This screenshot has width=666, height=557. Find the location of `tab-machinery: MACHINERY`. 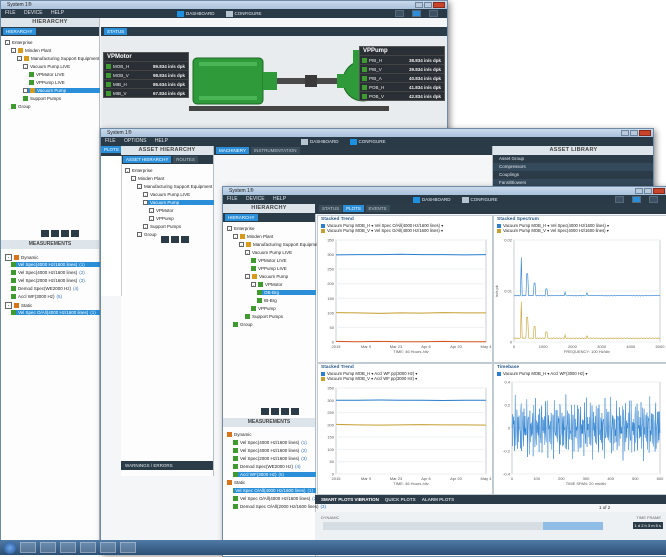

tab-machinery: MACHINERY is located at coordinates (232, 150).